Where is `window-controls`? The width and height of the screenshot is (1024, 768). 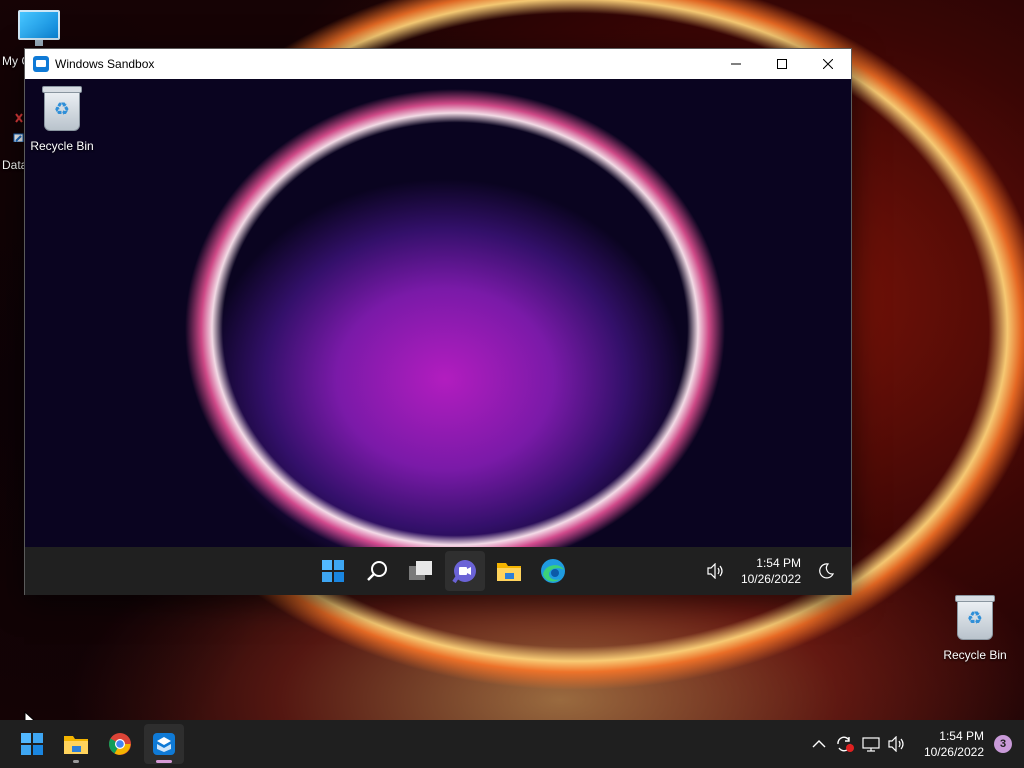
window-controls is located at coordinates (782, 64).